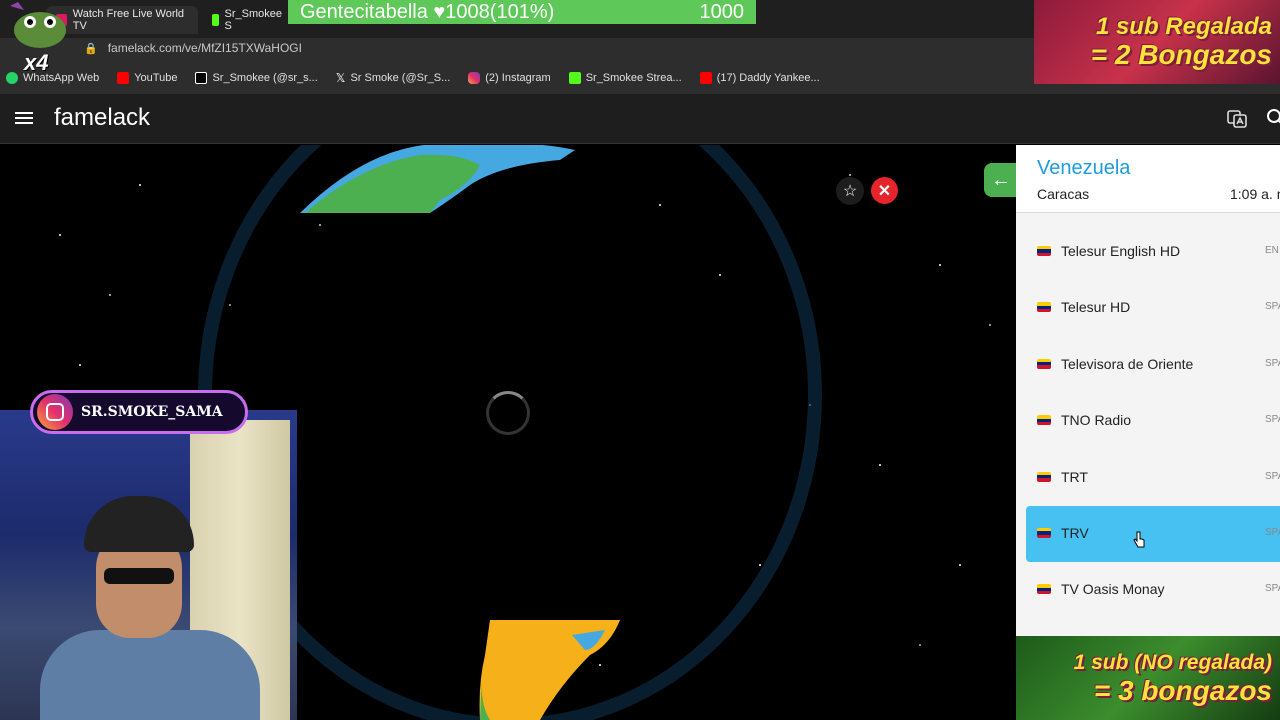  I want to click on channel-name: Telesur HD, so click(1096, 307).